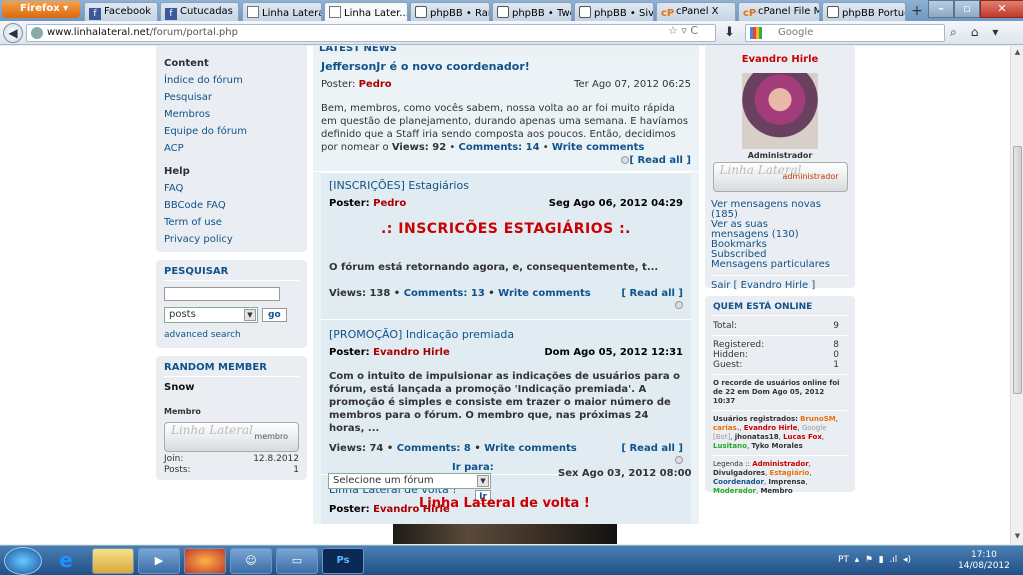  I want to click on search-input: Google, so click(845, 33).